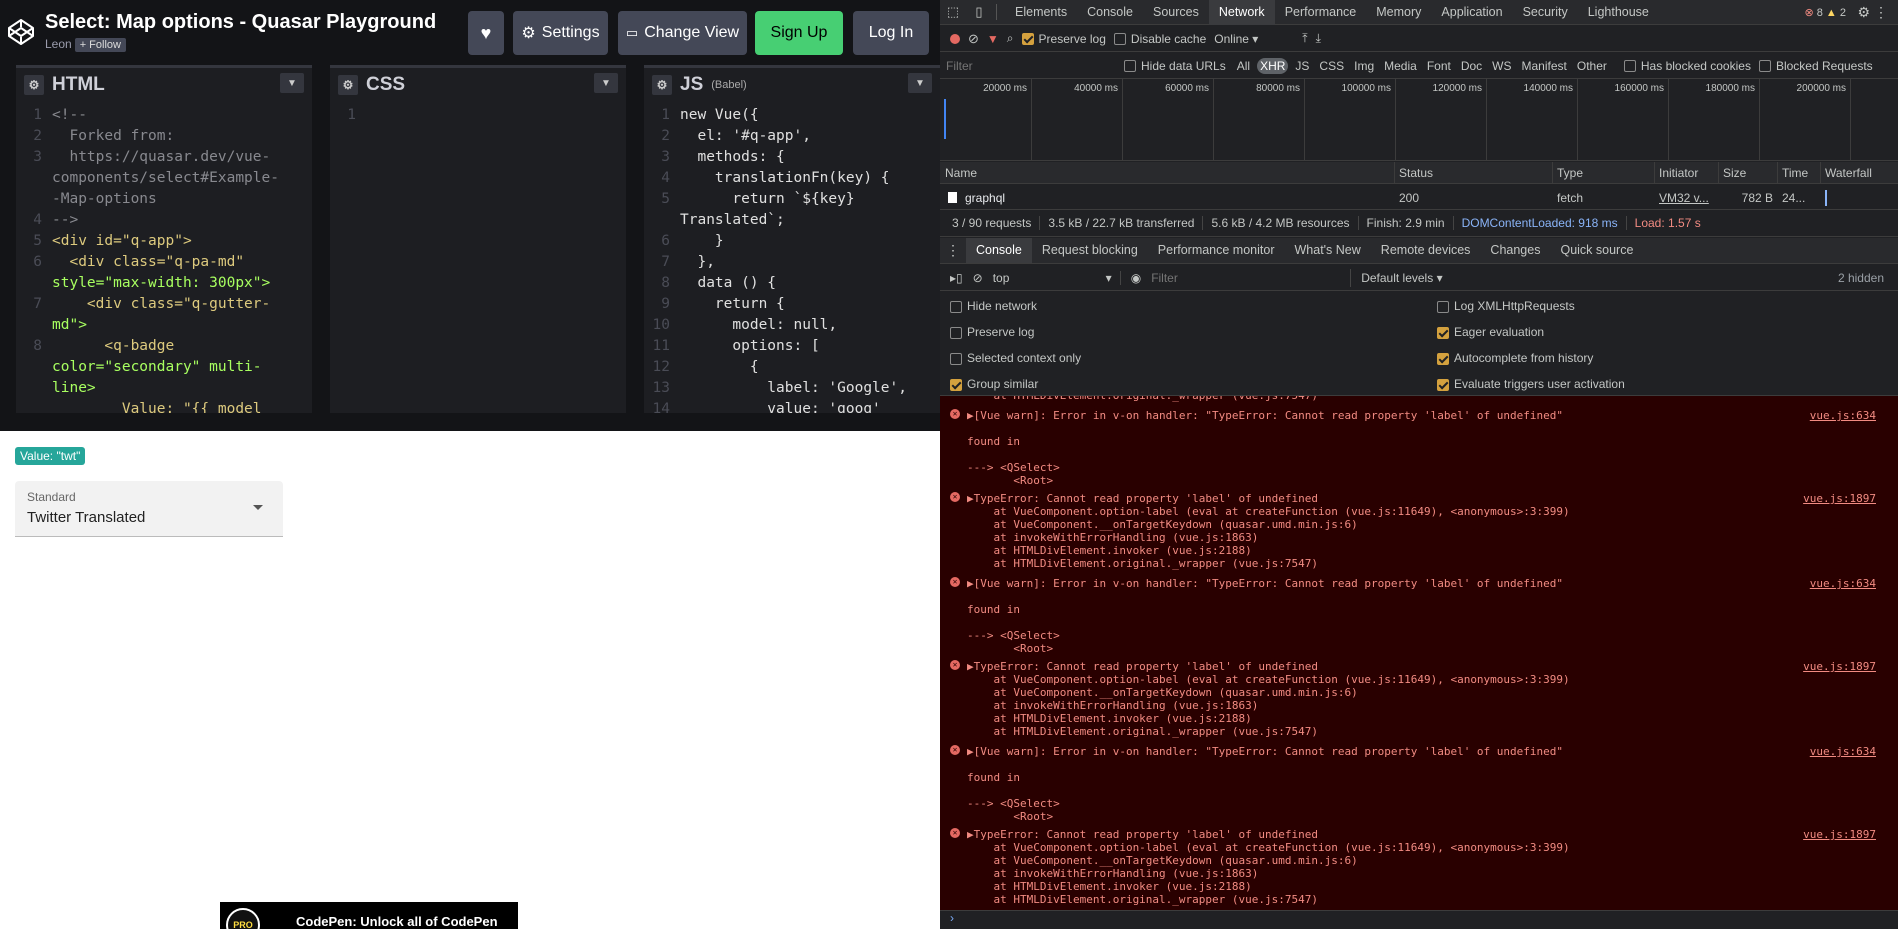  I want to click on filter-type-img: Img, so click(1364, 66).